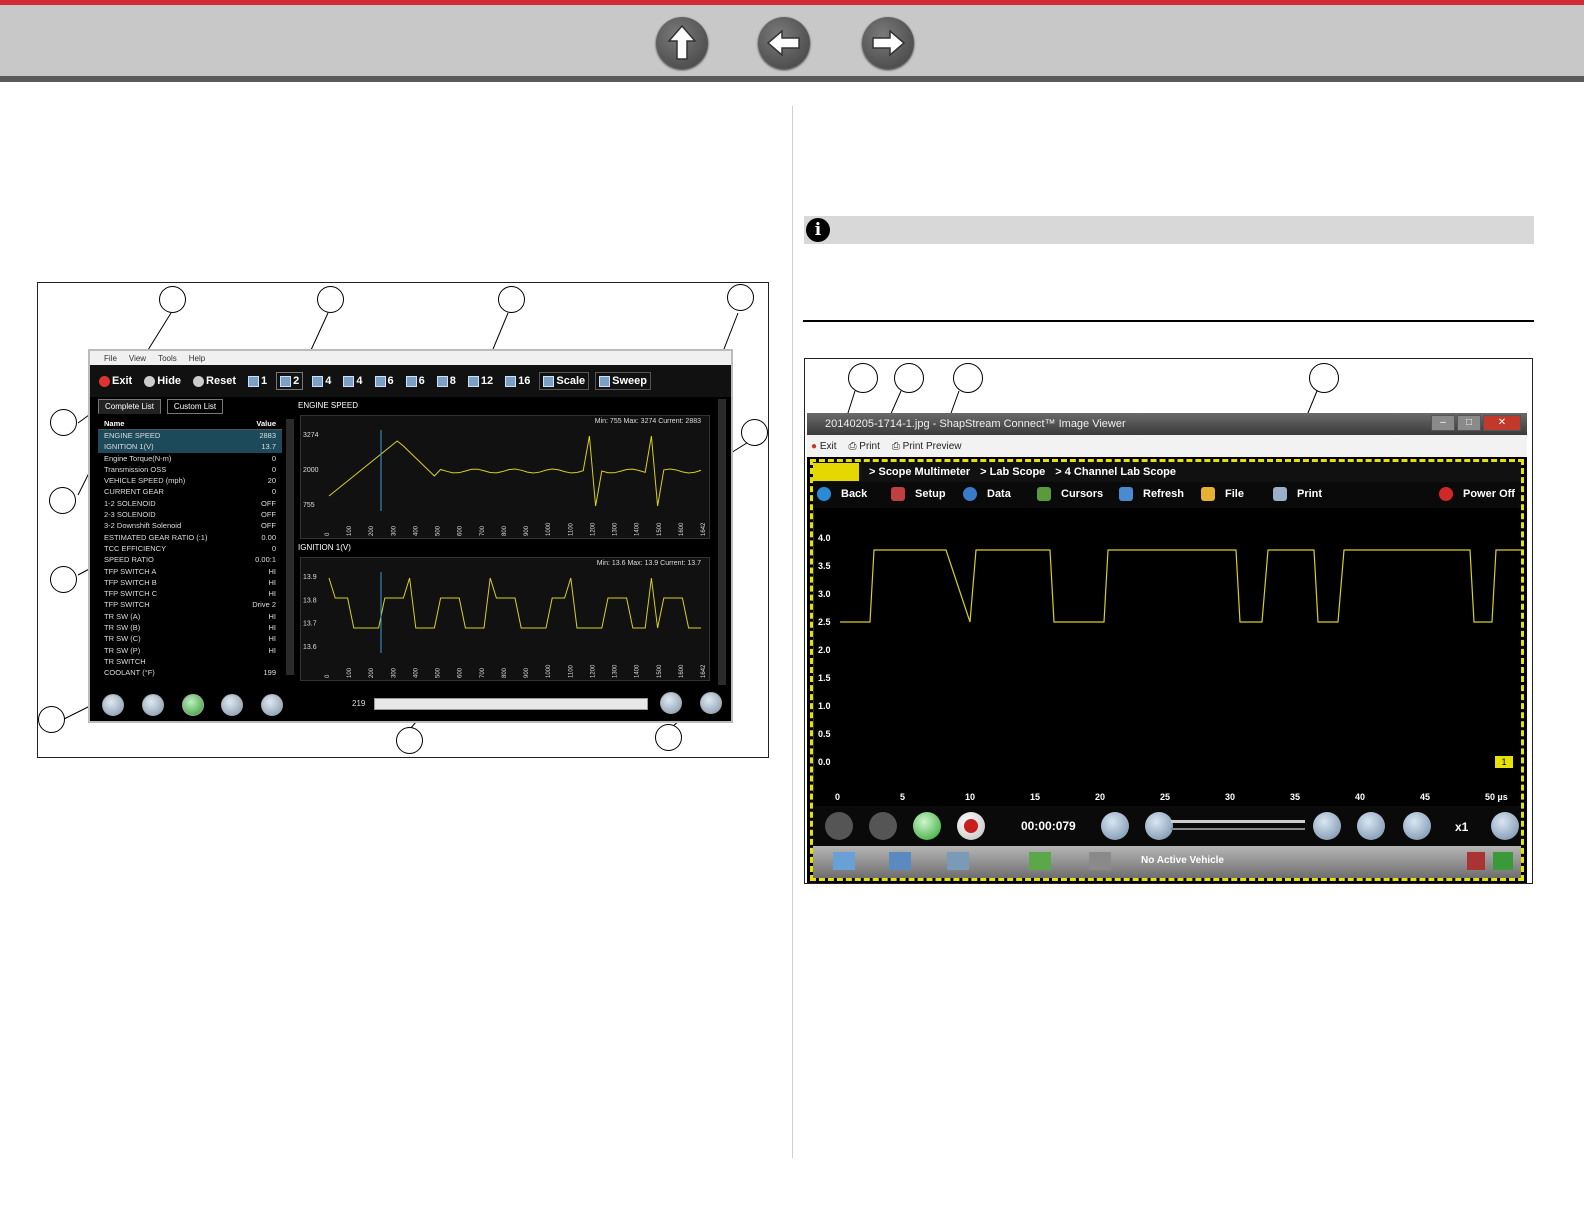 This screenshot has width=1584, height=1224. I want to click on parameter-row: TR SW (B) HI, so click(190, 627).